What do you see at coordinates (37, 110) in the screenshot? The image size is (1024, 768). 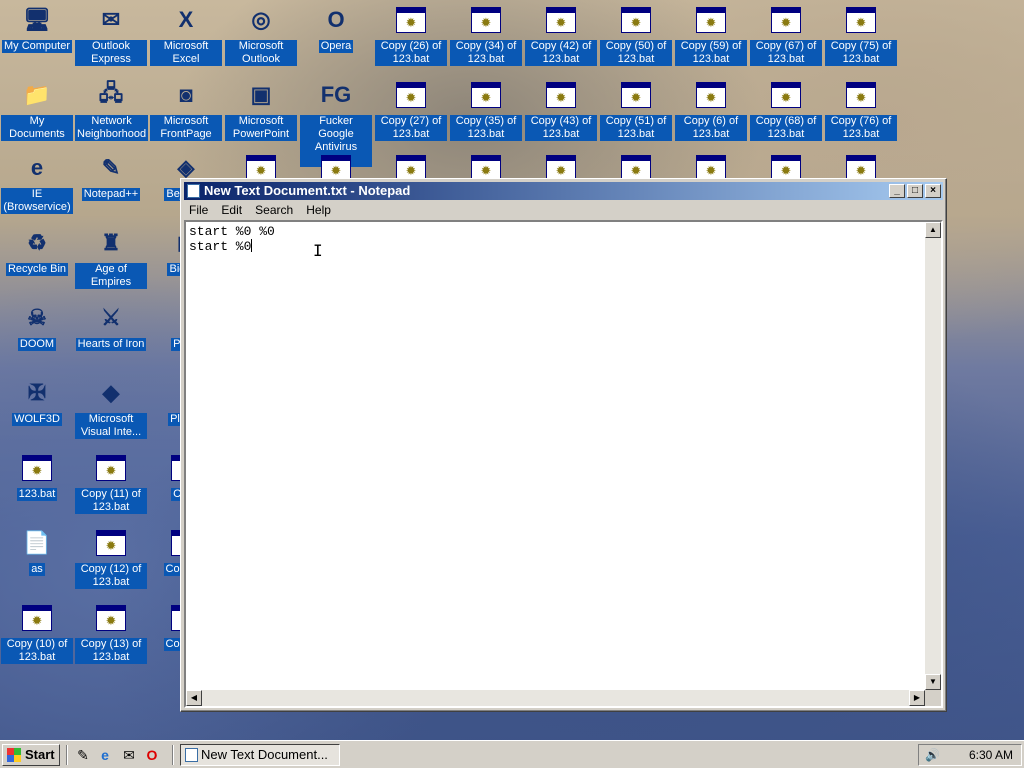 I see `desktop-icon: 📁 My Documents` at bounding box center [37, 110].